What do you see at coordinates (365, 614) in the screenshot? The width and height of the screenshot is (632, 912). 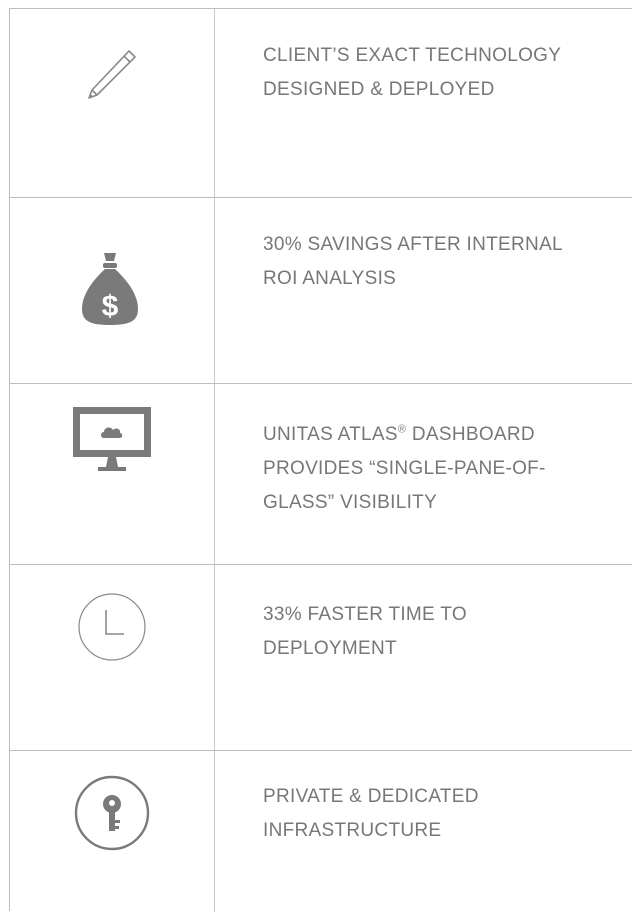 I see `feature-line: 33% FASTER TIME TO` at bounding box center [365, 614].